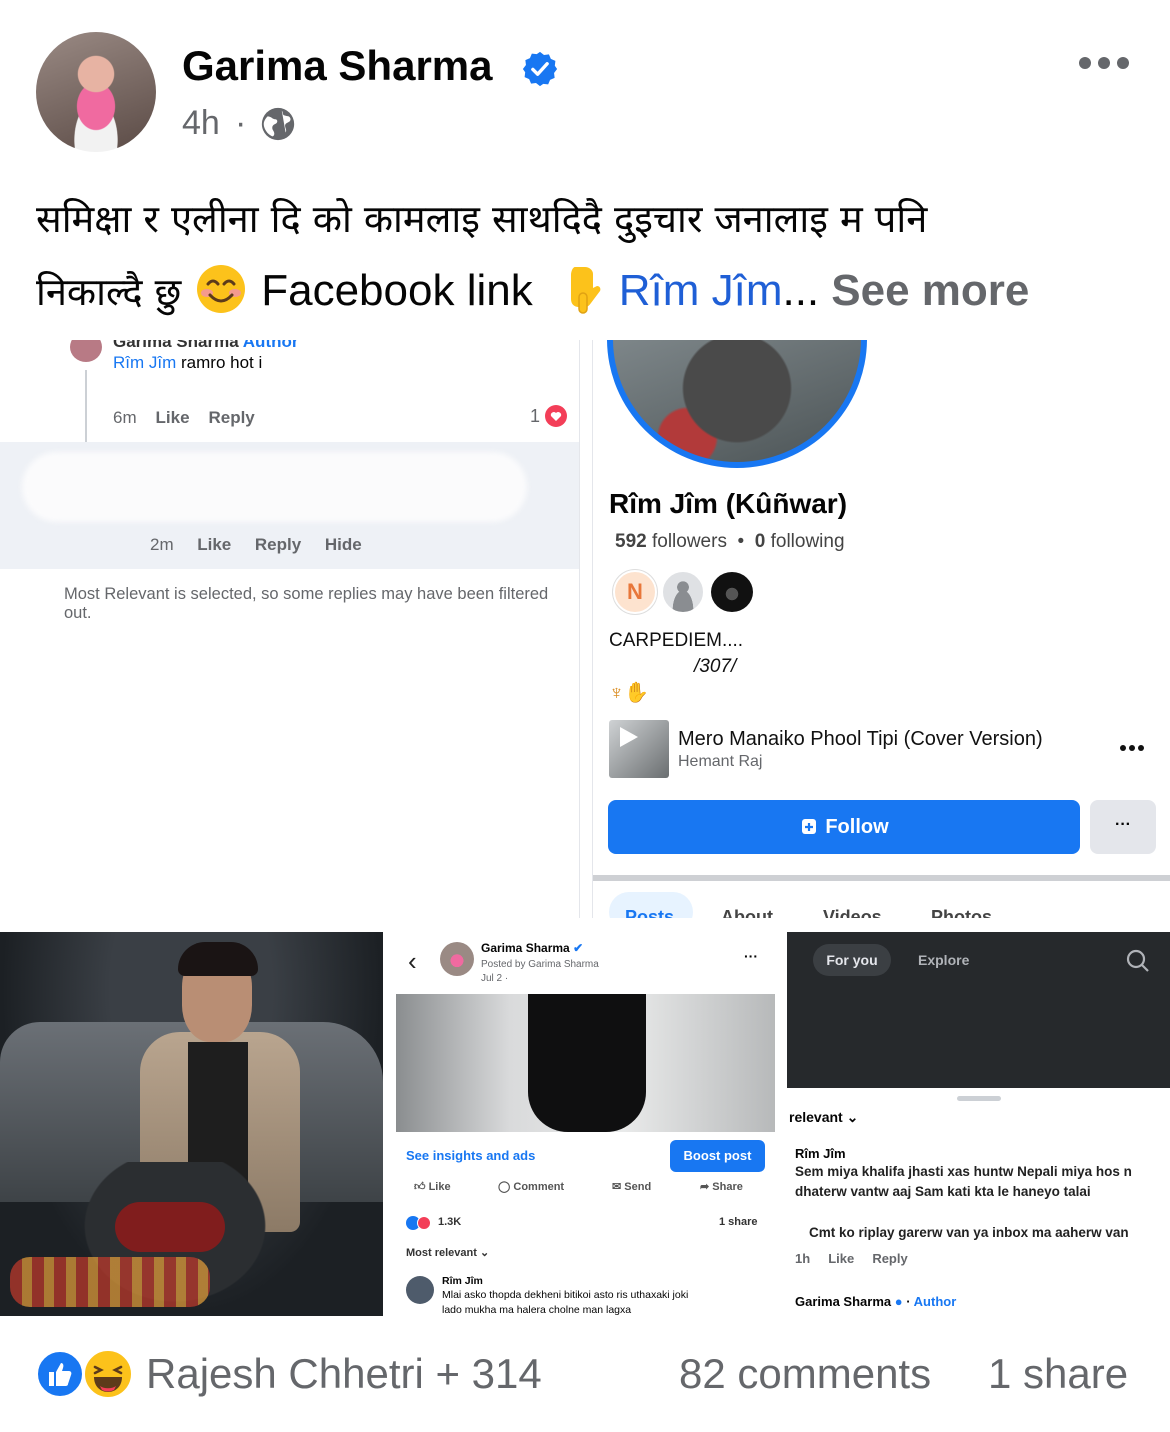 The height and width of the screenshot is (1432, 1170). Describe the element at coordinates (805, 1374) in the screenshot. I see `comments-count: 82 comments` at that location.